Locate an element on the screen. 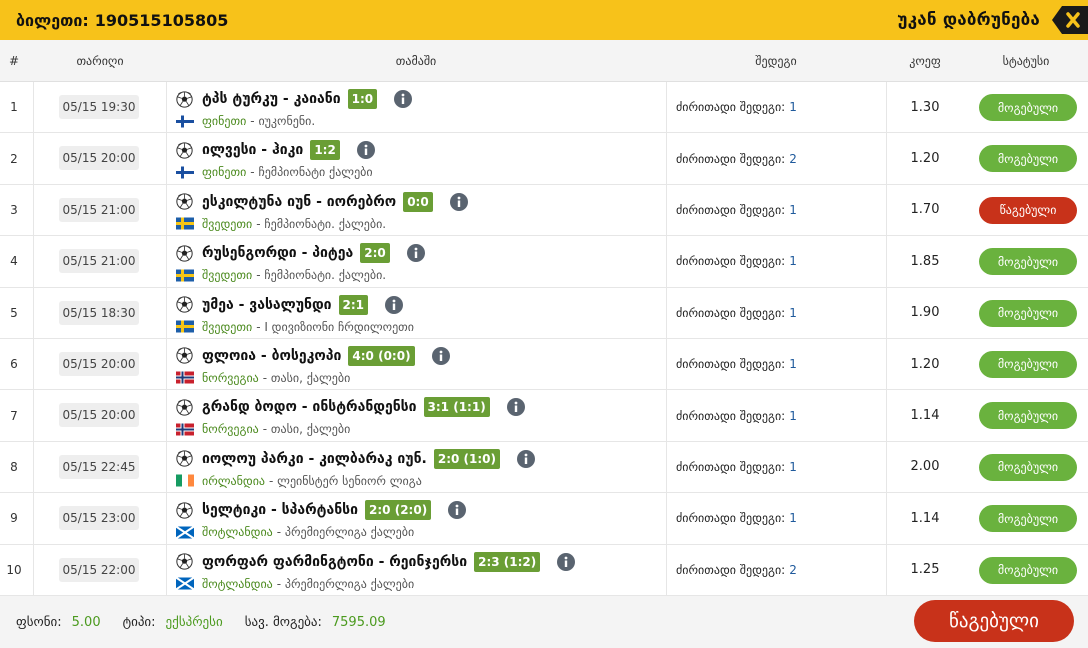 The height and width of the screenshot is (648, 1088). bet-result: ძირითადი შედეგი: 2 is located at coordinates (736, 158).